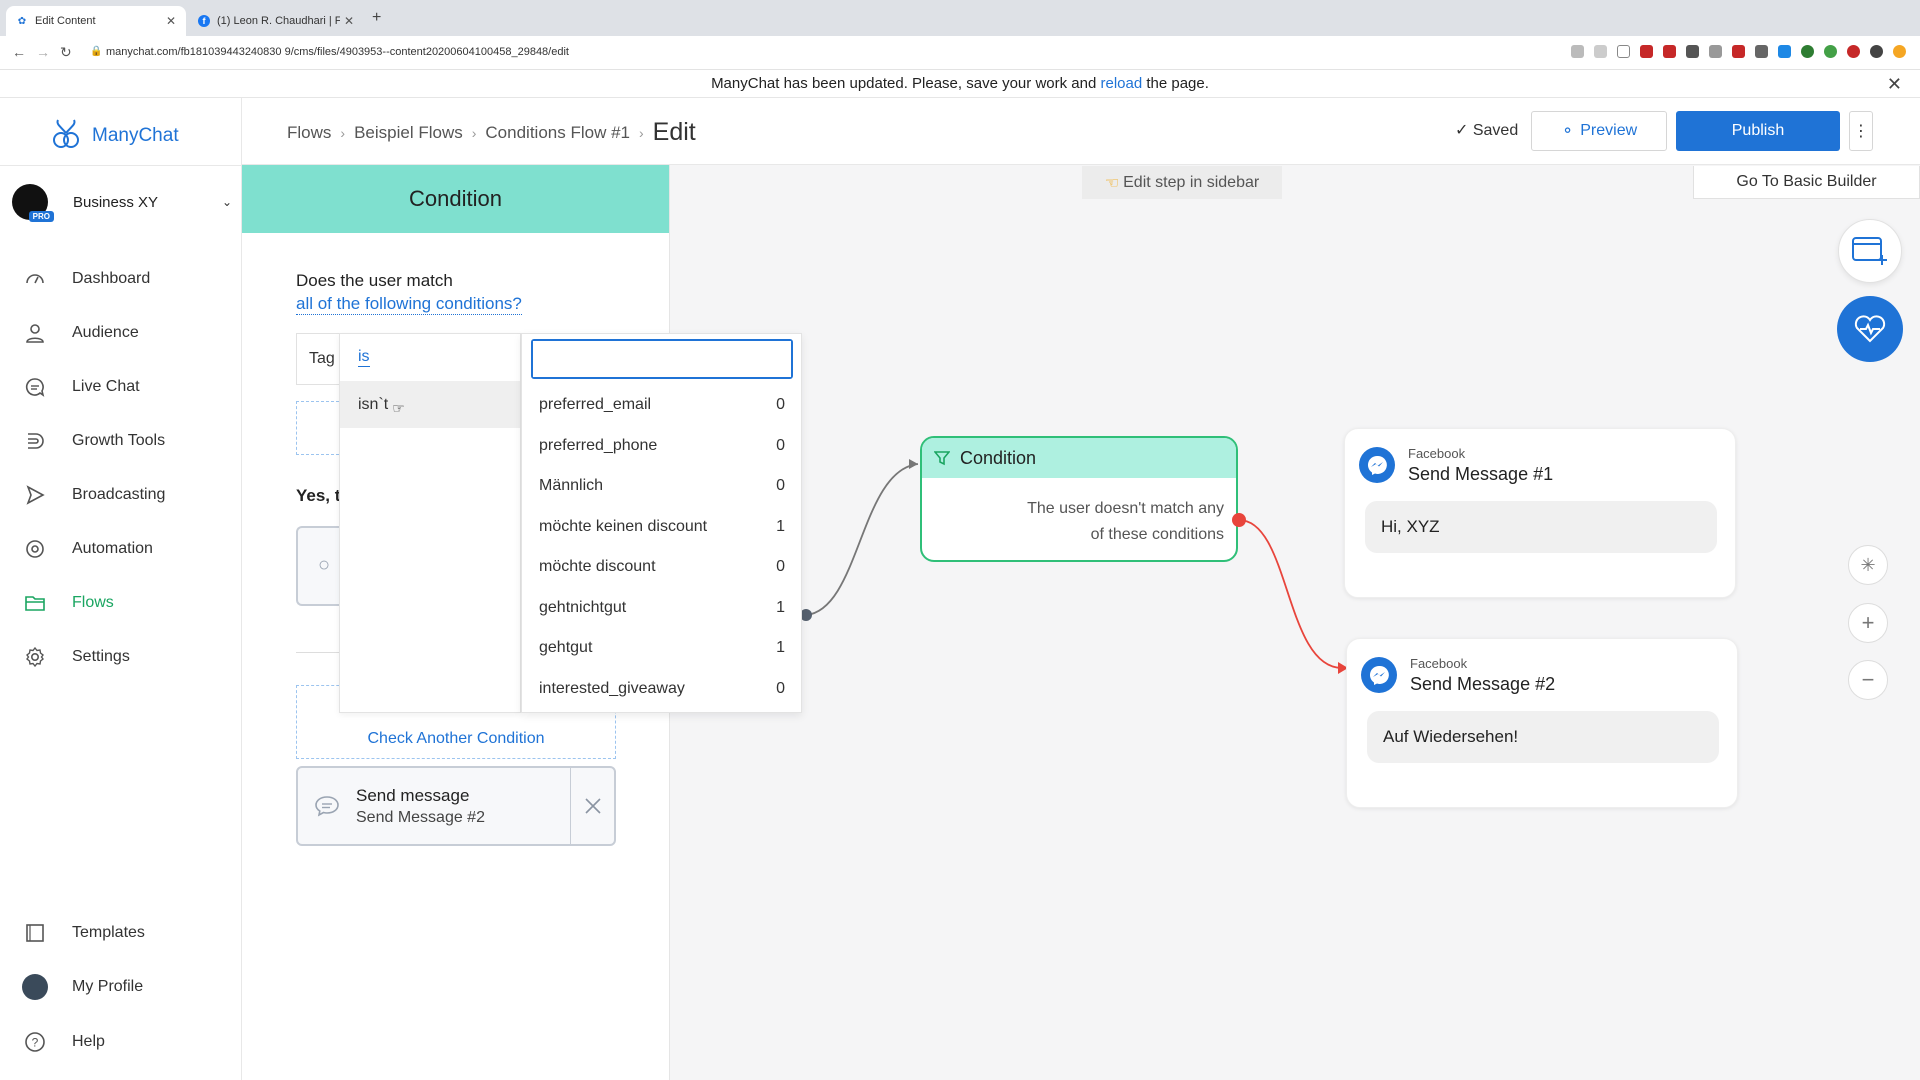  What do you see at coordinates (456, 806) in the screenshot?
I see `no-branch-send-message-card: Send message Send Message #2` at bounding box center [456, 806].